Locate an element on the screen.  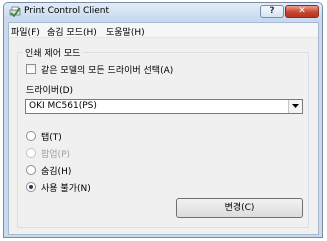
window-title: Print Control Client is located at coordinates (67, 11).